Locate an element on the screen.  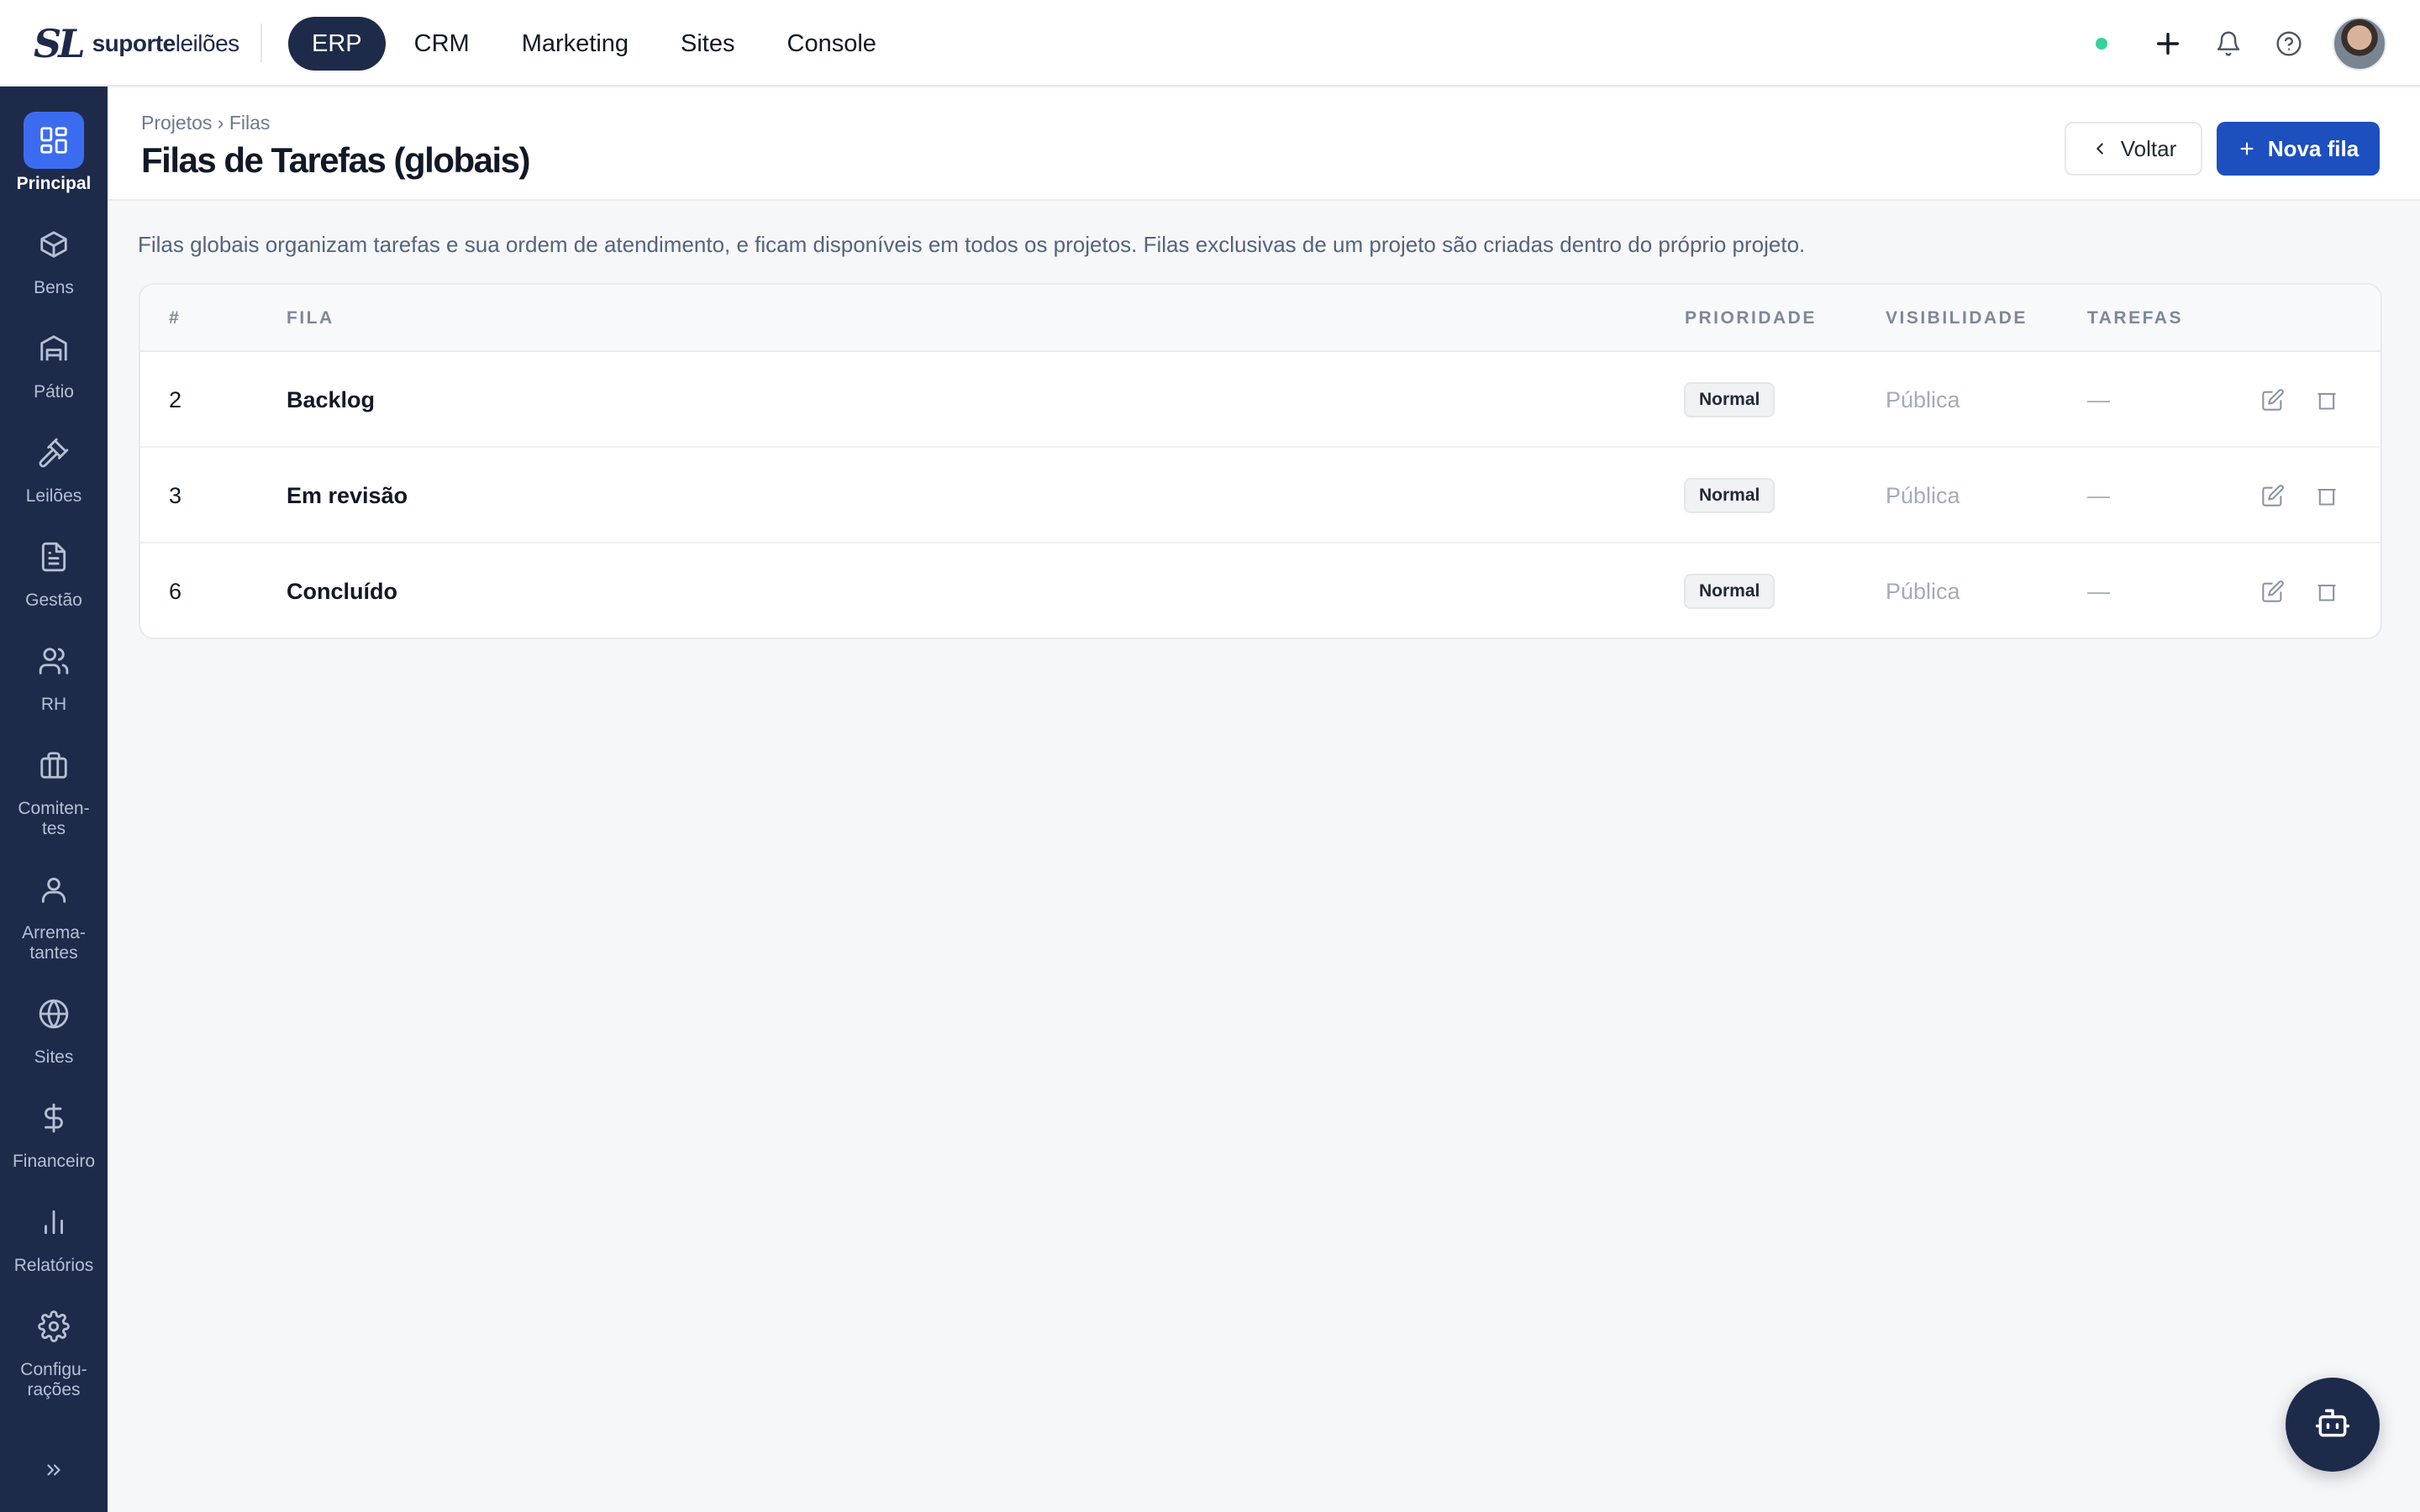
new-queue-button-label: Nova fila is located at coordinates (2313, 148).